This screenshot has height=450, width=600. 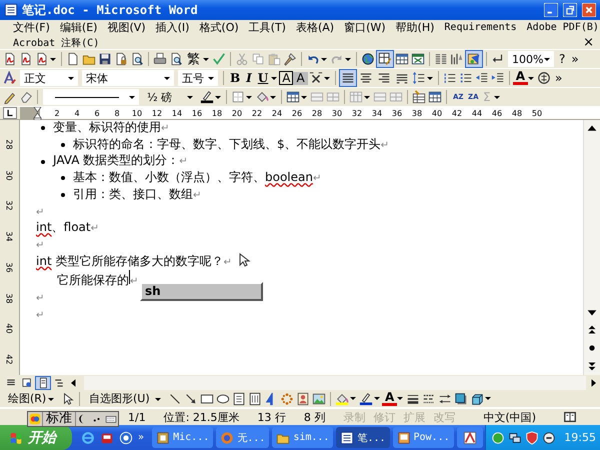 What do you see at coordinates (263, 78) in the screenshot?
I see `underline-button: U` at bounding box center [263, 78].